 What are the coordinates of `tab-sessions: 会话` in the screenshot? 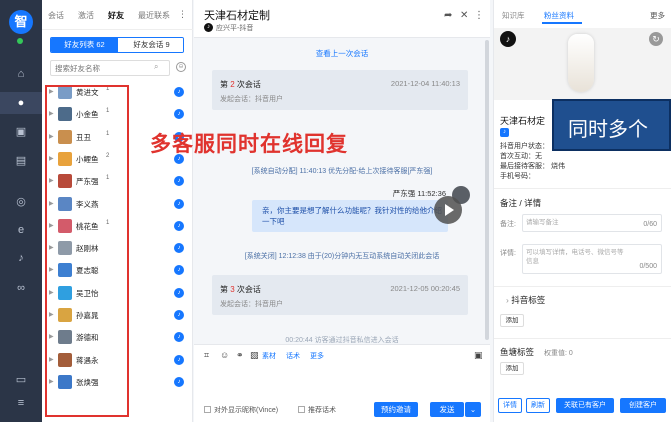 It's located at (56, 15).